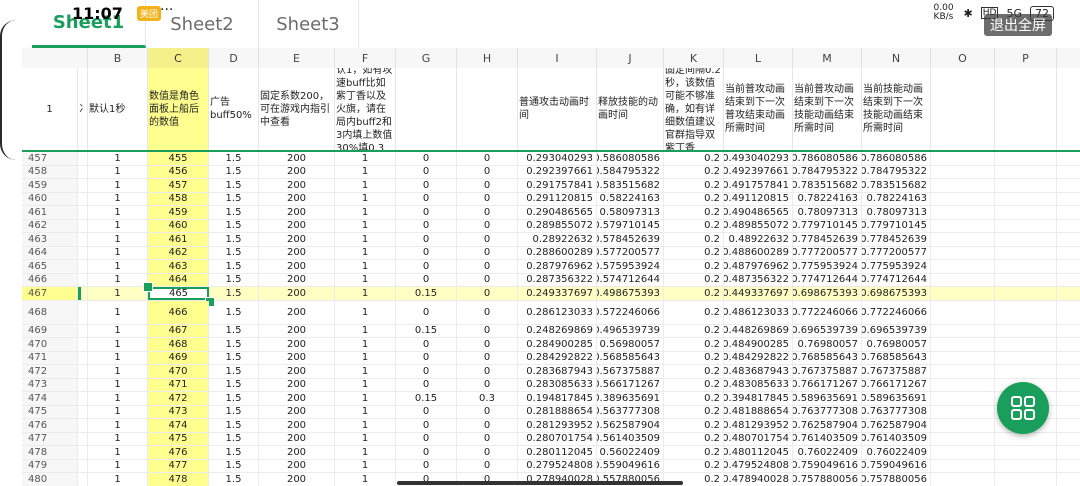  I want to click on cell-l: 0.493040293, so click(758, 158).